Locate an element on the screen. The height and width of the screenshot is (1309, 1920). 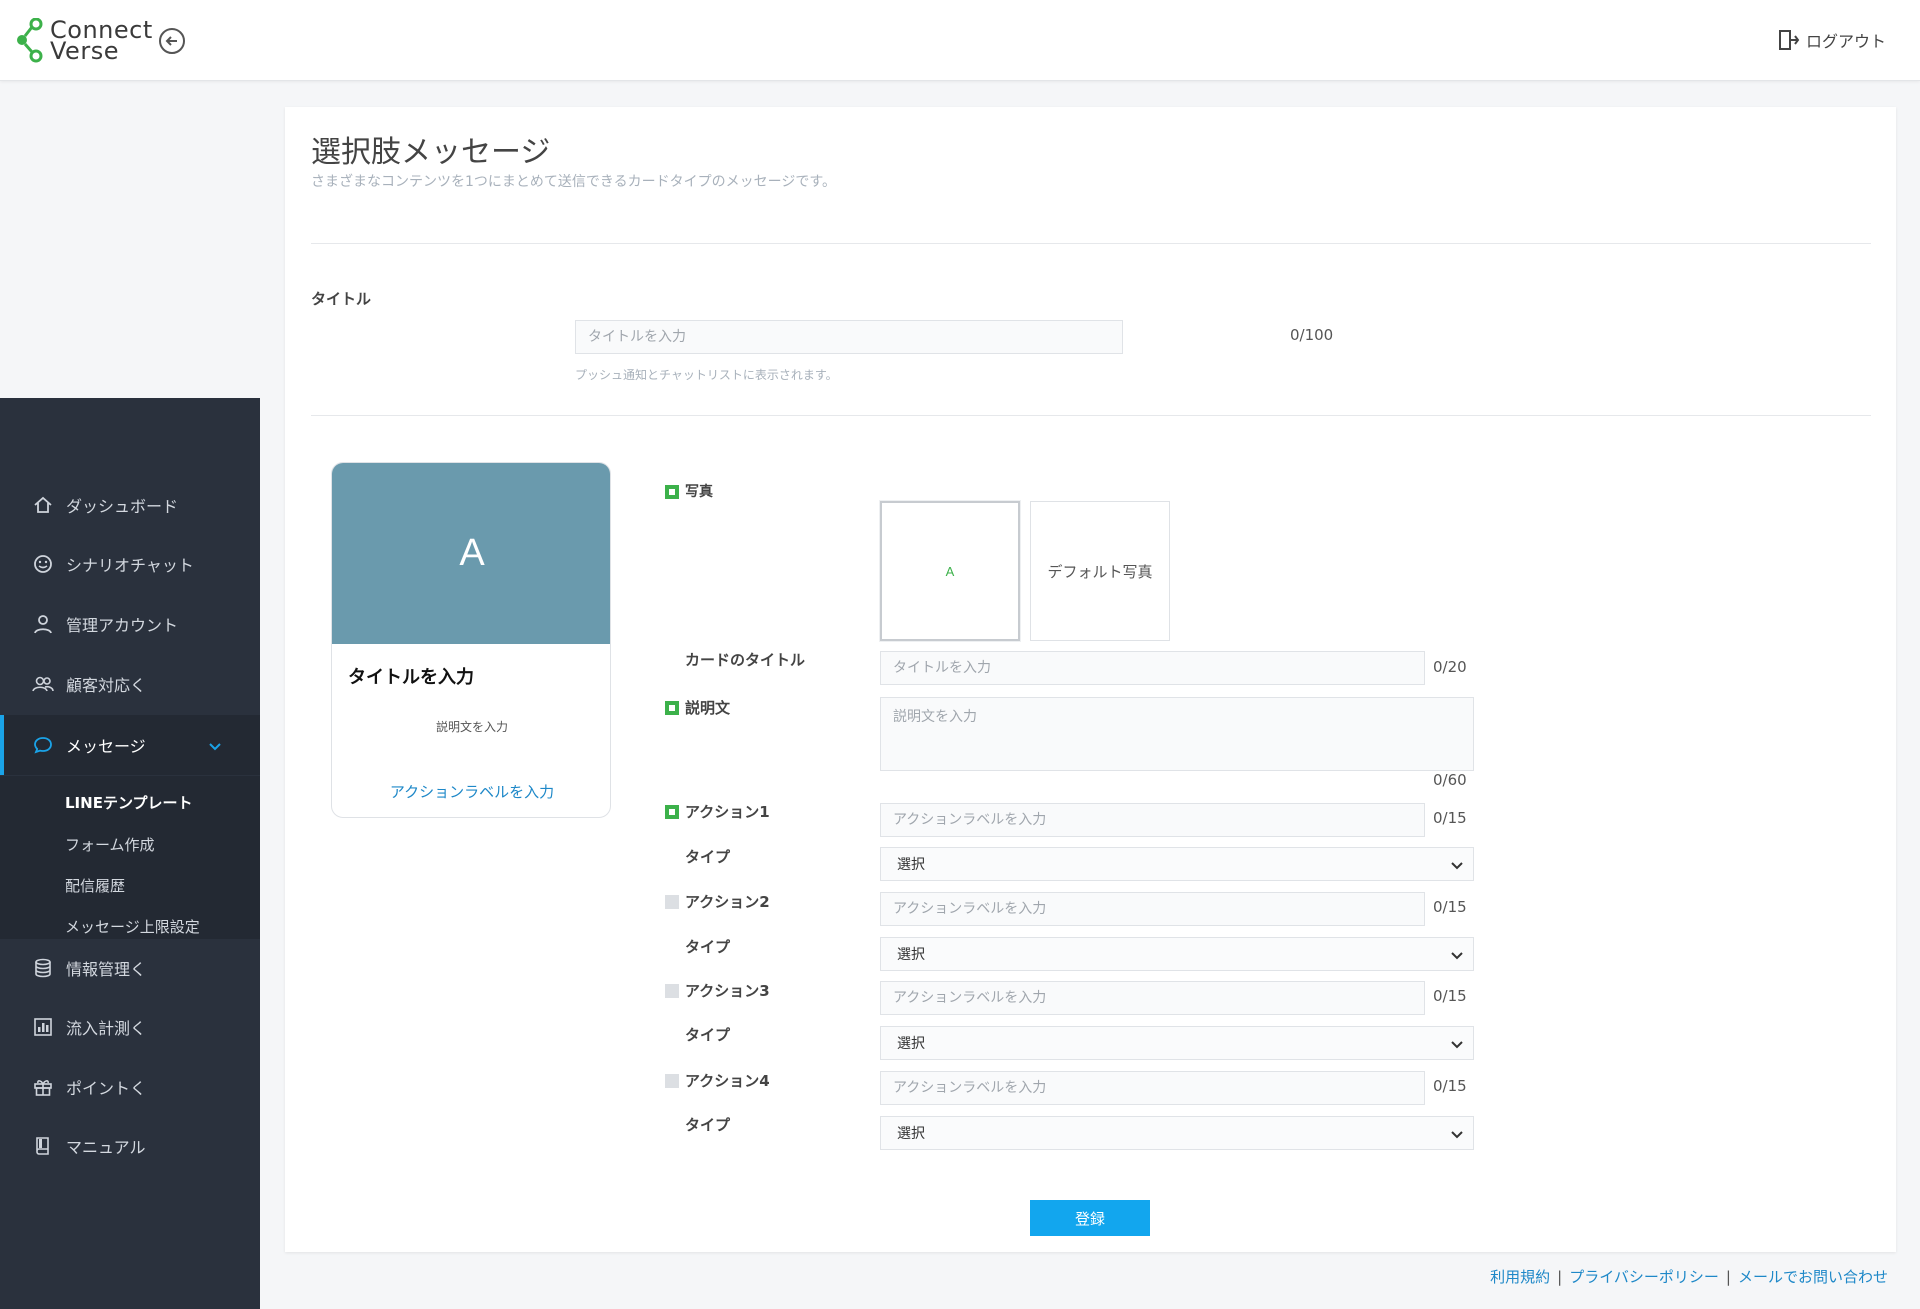
chart-icon is located at coordinates (43, 1027).